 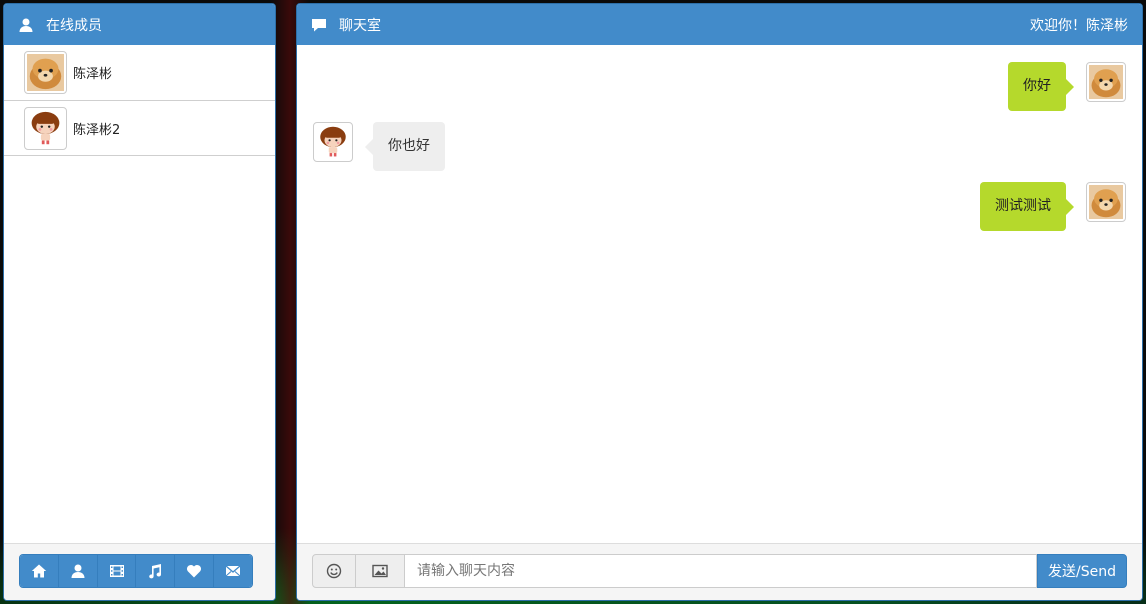 What do you see at coordinates (139, 73) in the screenshot?
I see `member-item: 陈泽彬` at bounding box center [139, 73].